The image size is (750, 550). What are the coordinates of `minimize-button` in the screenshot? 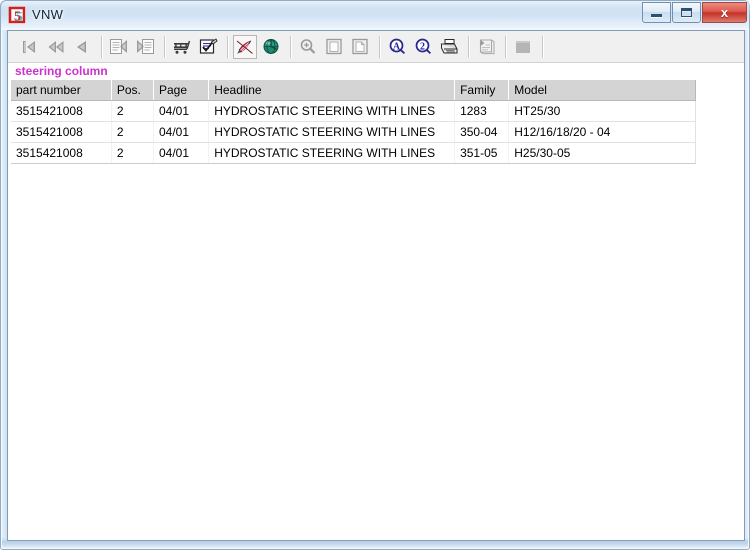 It's located at (656, 12).